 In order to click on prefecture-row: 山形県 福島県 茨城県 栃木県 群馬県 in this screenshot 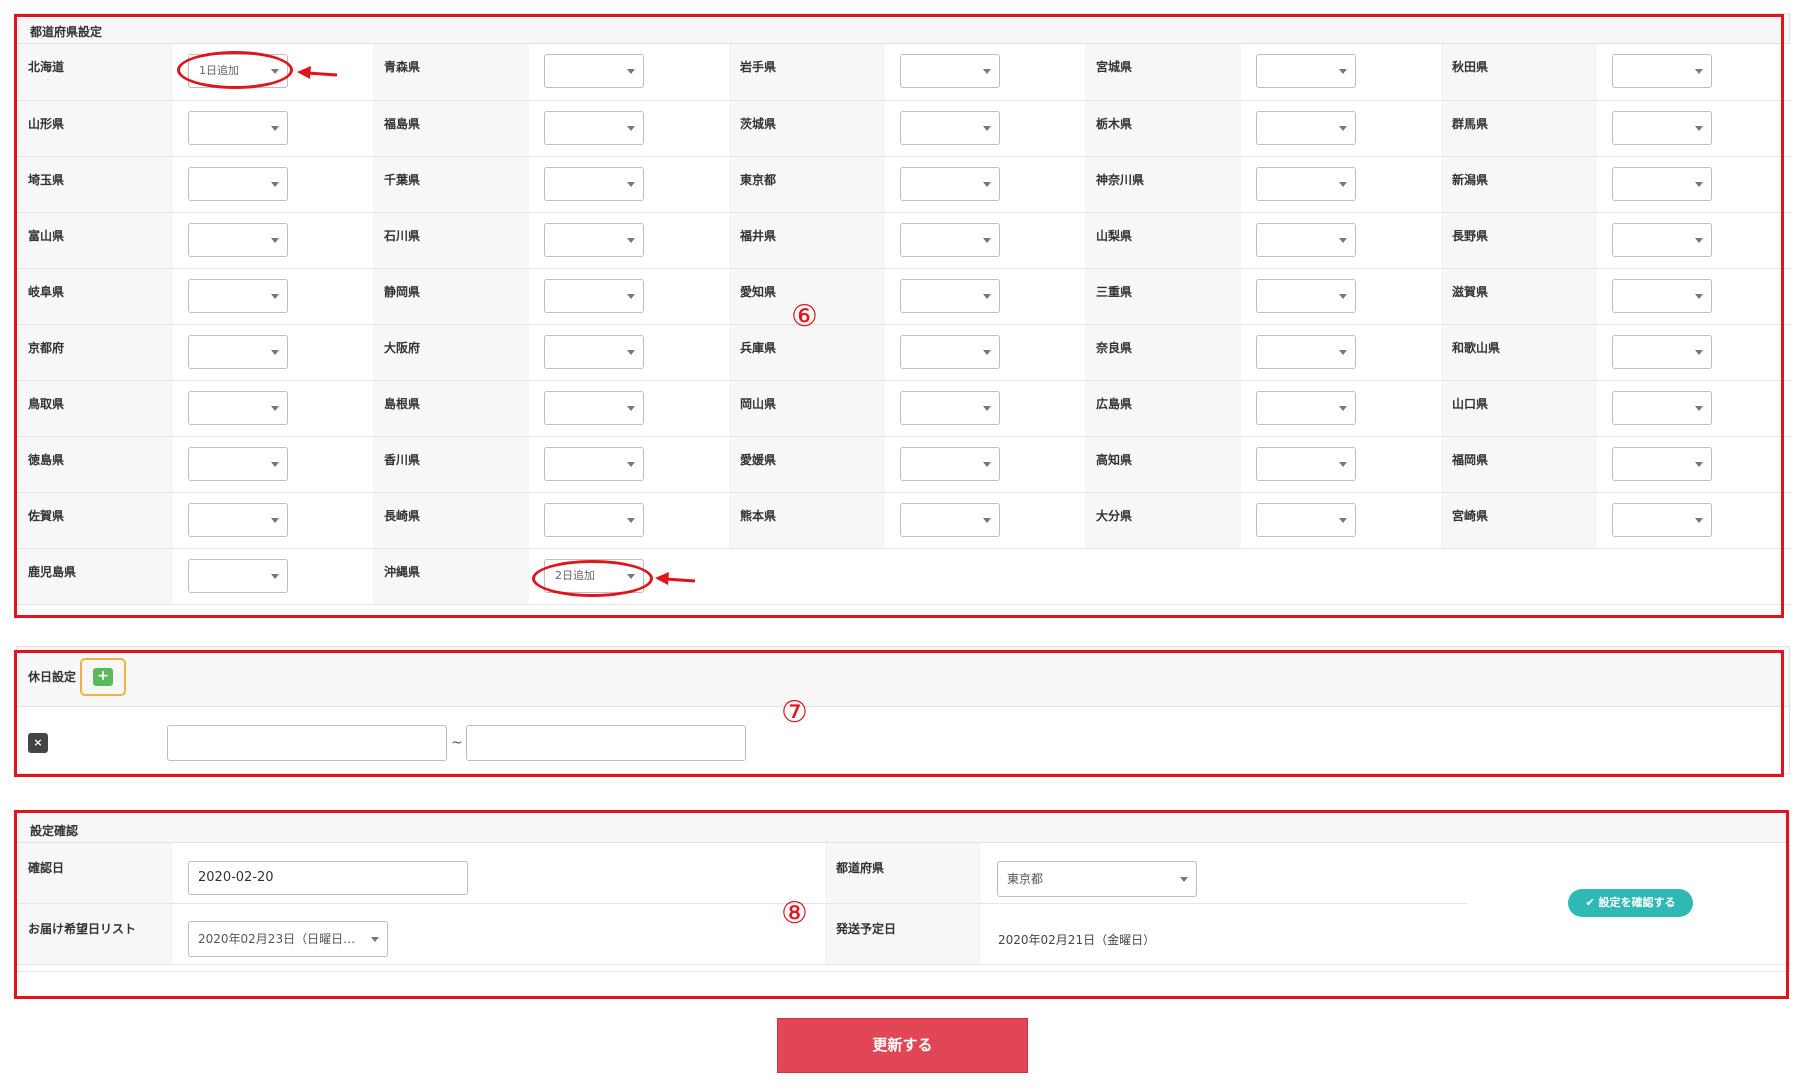, I will do `click(904, 128)`.